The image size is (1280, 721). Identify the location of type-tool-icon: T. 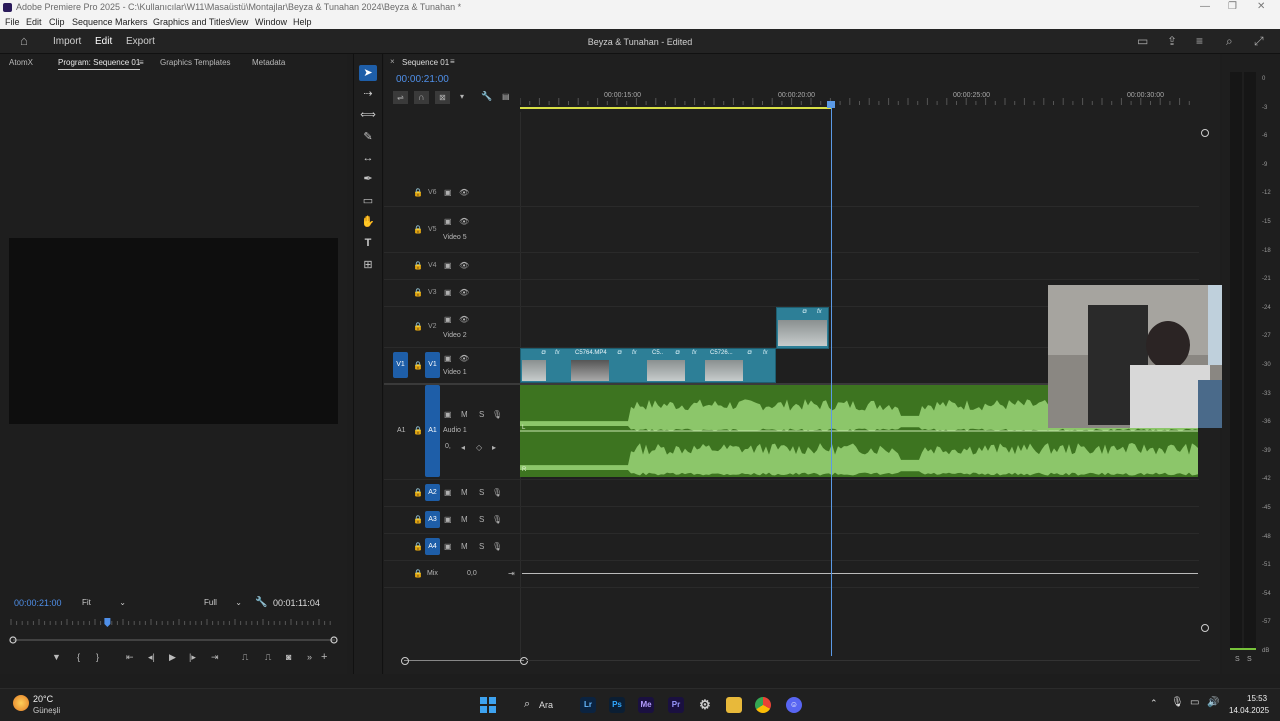
(368, 243).